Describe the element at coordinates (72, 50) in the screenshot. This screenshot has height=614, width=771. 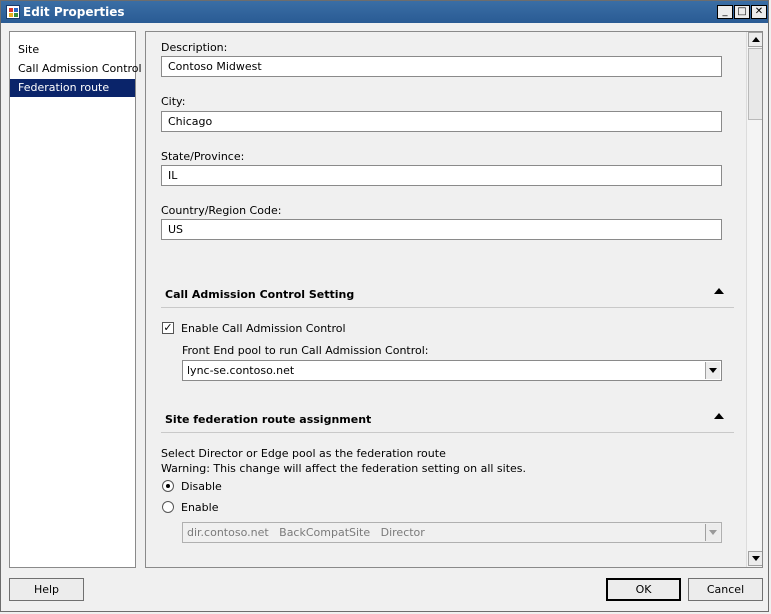
I see `sidebar-item-site: Site` at that location.